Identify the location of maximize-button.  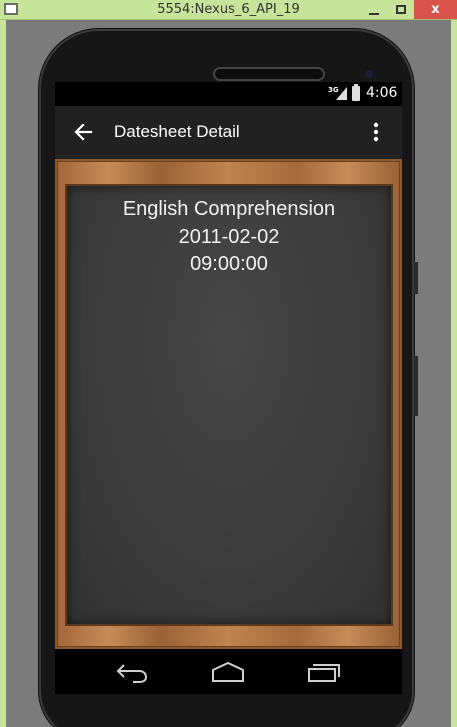
(401, 9).